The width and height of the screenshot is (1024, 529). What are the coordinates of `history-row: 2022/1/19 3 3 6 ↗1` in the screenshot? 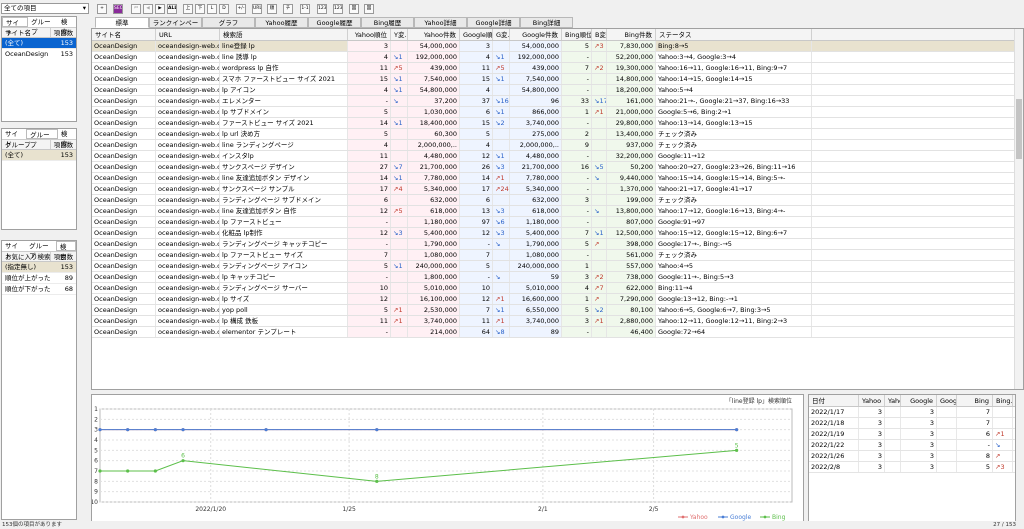 It's located at (912, 434).